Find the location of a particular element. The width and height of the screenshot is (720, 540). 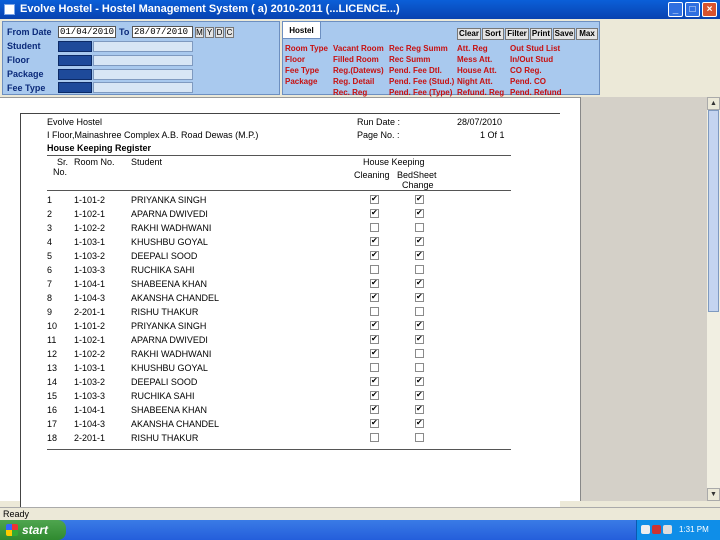

menu-house-att: House Att. is located at coordinates (477, 70).